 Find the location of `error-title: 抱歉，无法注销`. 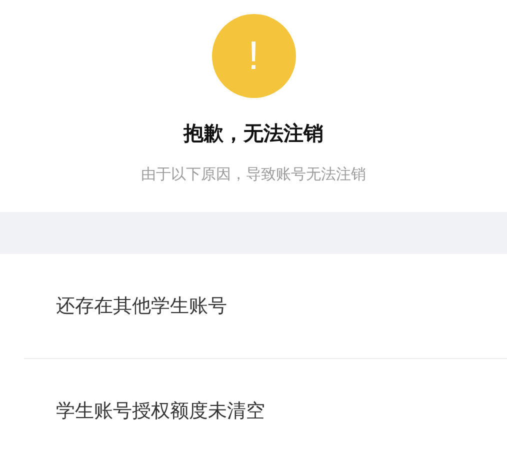

error-title: 抱歉，无法注销 is located at coordinates (254, 133).